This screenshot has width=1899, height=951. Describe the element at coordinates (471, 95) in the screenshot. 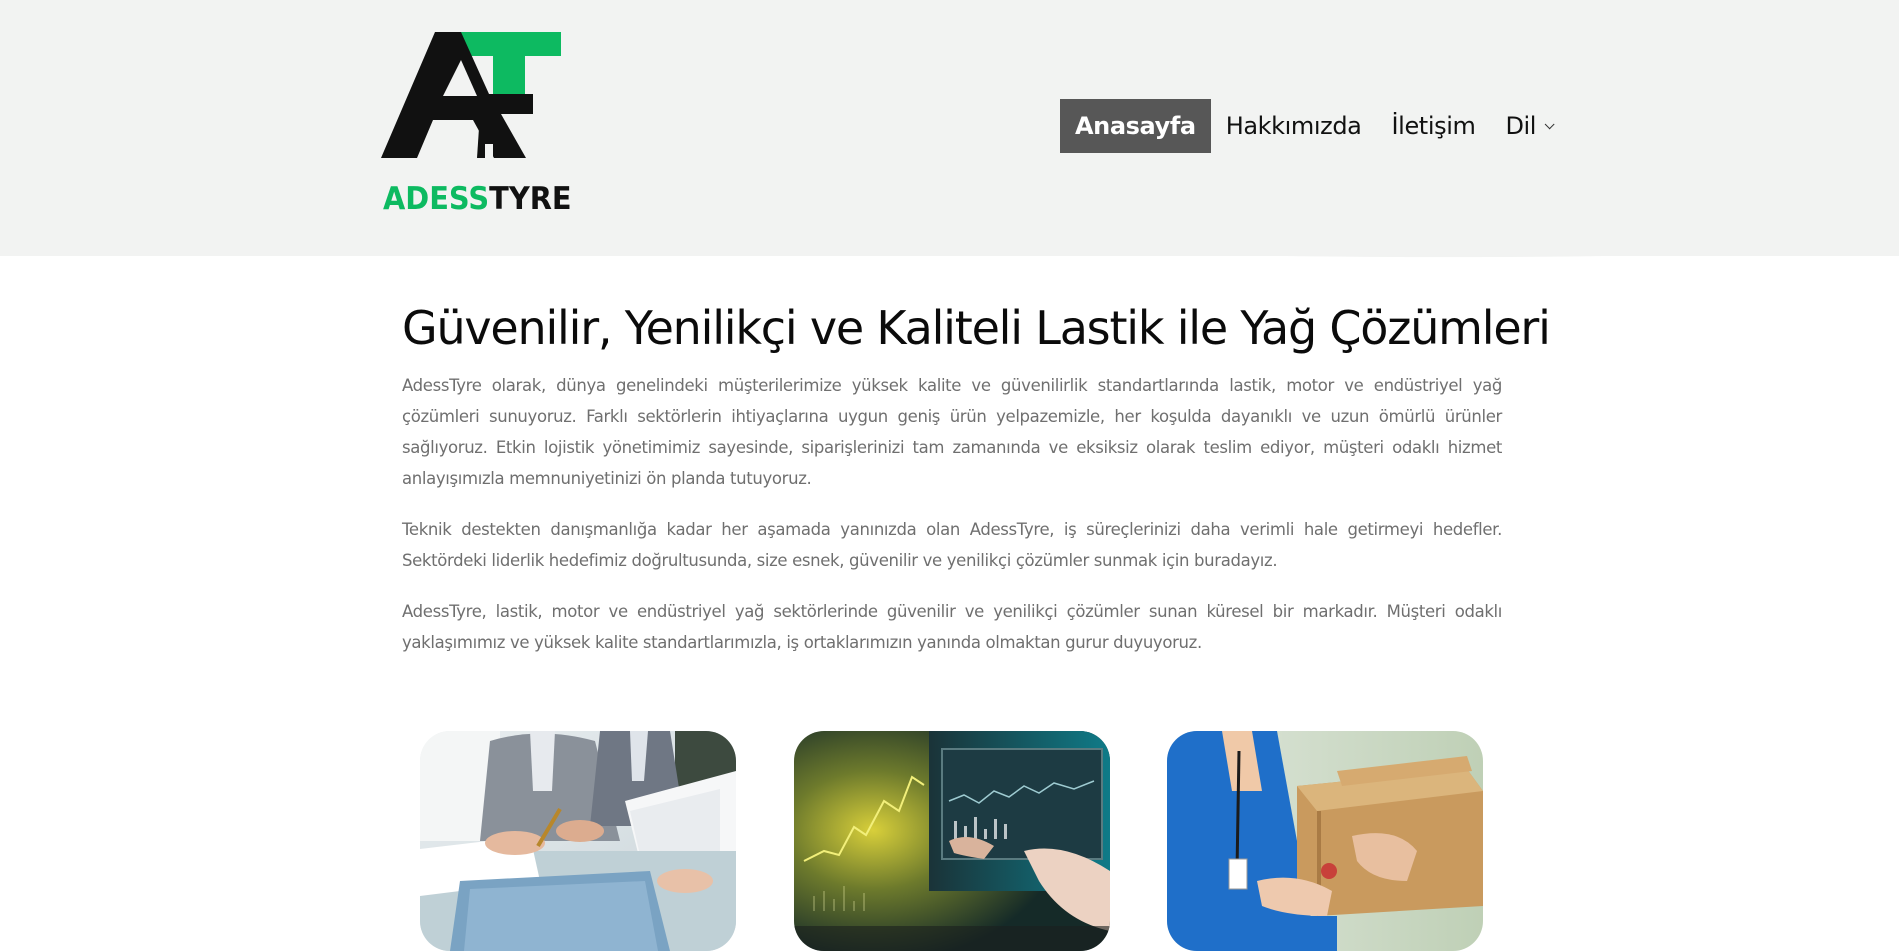

I see `at-monogram-logo` at that location.